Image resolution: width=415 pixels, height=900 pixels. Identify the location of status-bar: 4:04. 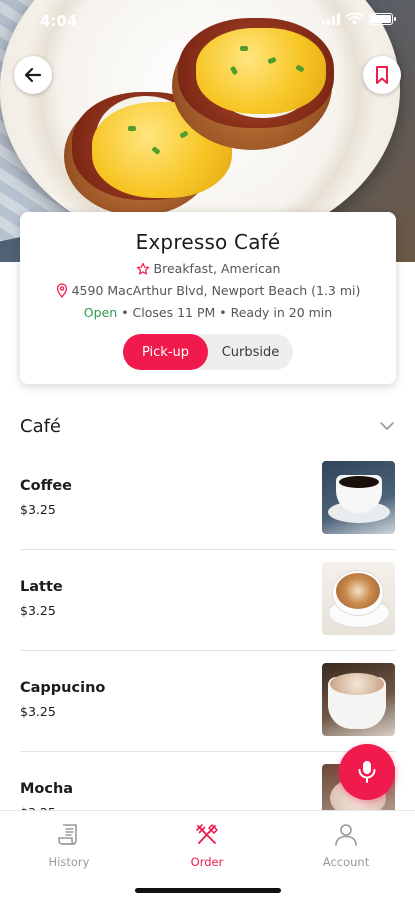
(207, 22).